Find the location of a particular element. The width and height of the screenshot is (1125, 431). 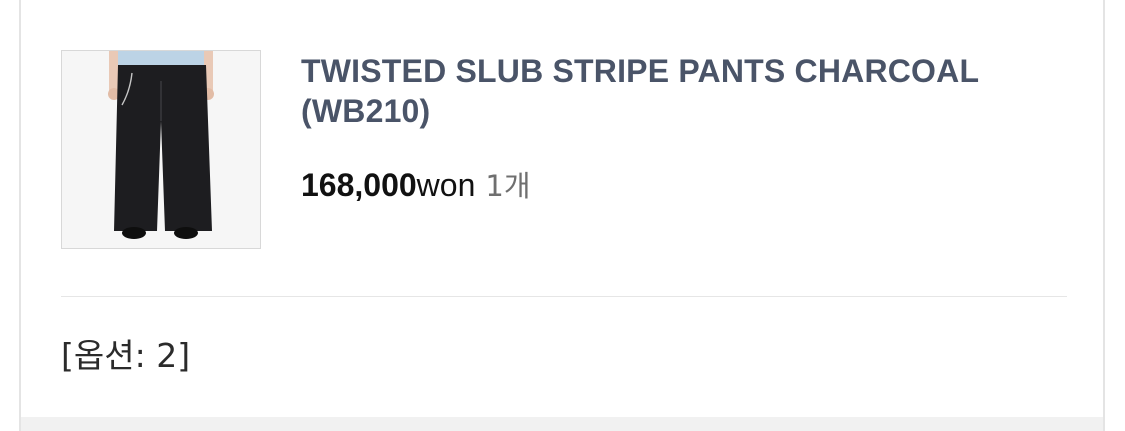

price-row: 168,000won 1개 is located at coordinates (416, 185).